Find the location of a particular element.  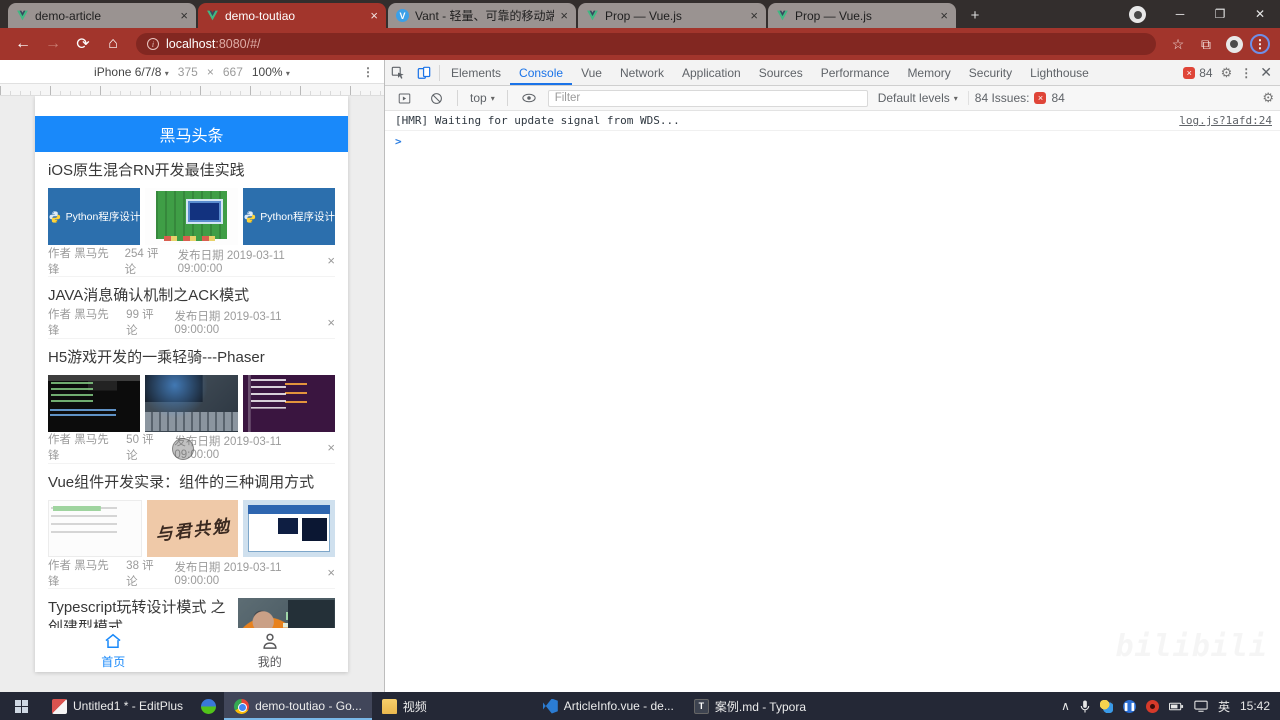

devtools-settings-icon: ⚙ is located at coordinates (1227, 73).